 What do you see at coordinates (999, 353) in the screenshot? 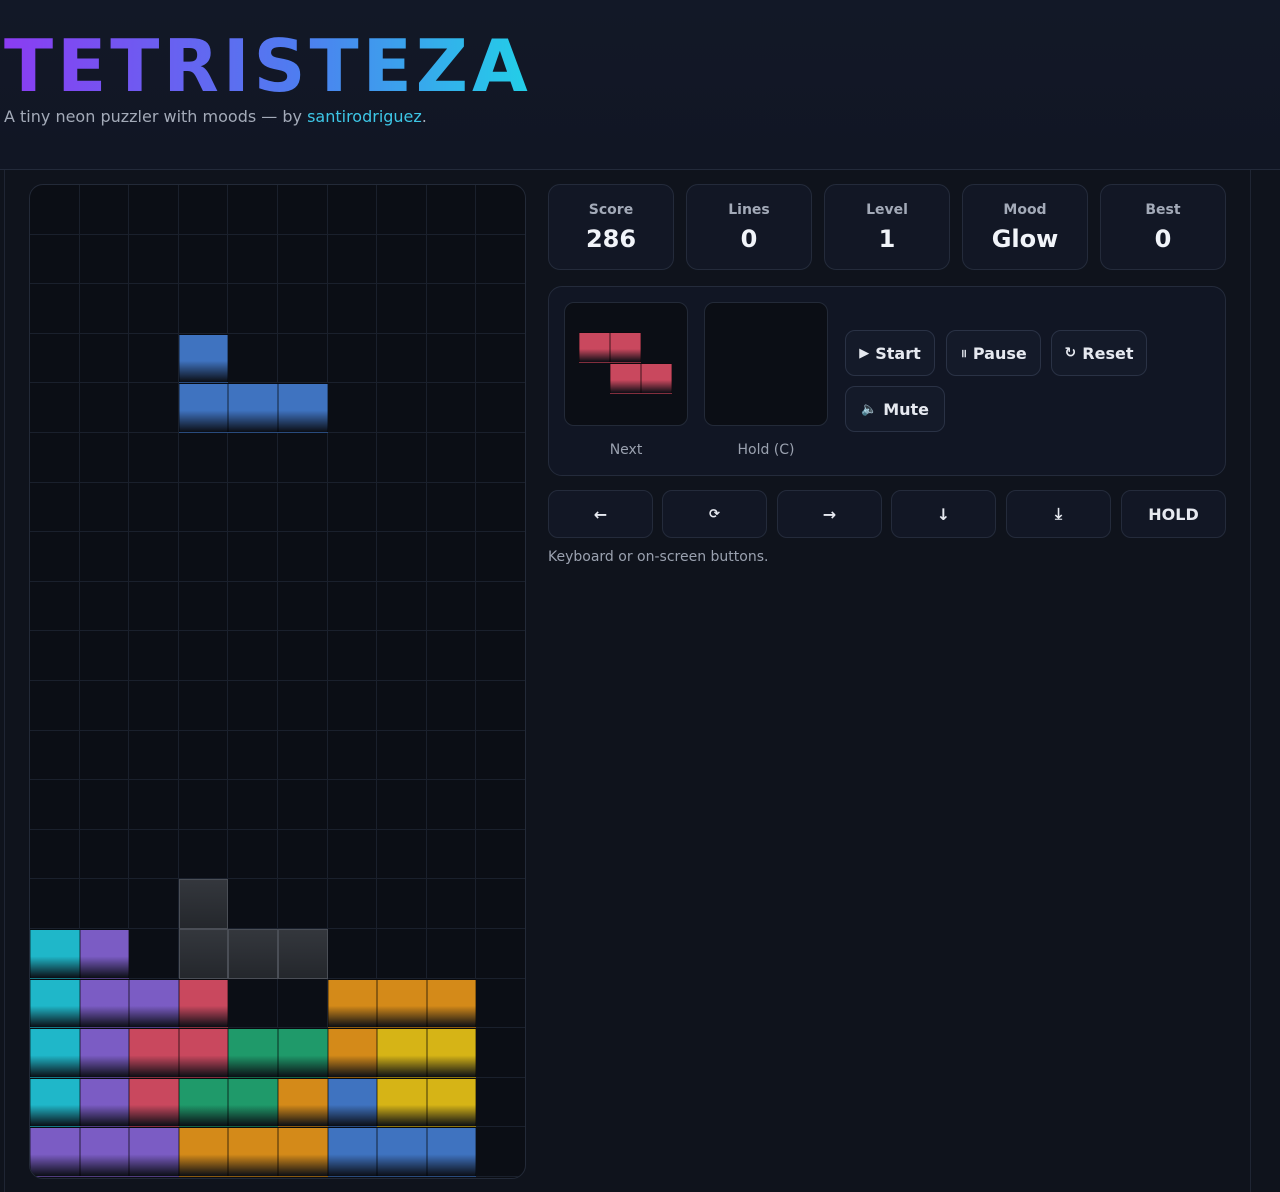
I see `pause-label: Pause` at bounding box center [999, 353].